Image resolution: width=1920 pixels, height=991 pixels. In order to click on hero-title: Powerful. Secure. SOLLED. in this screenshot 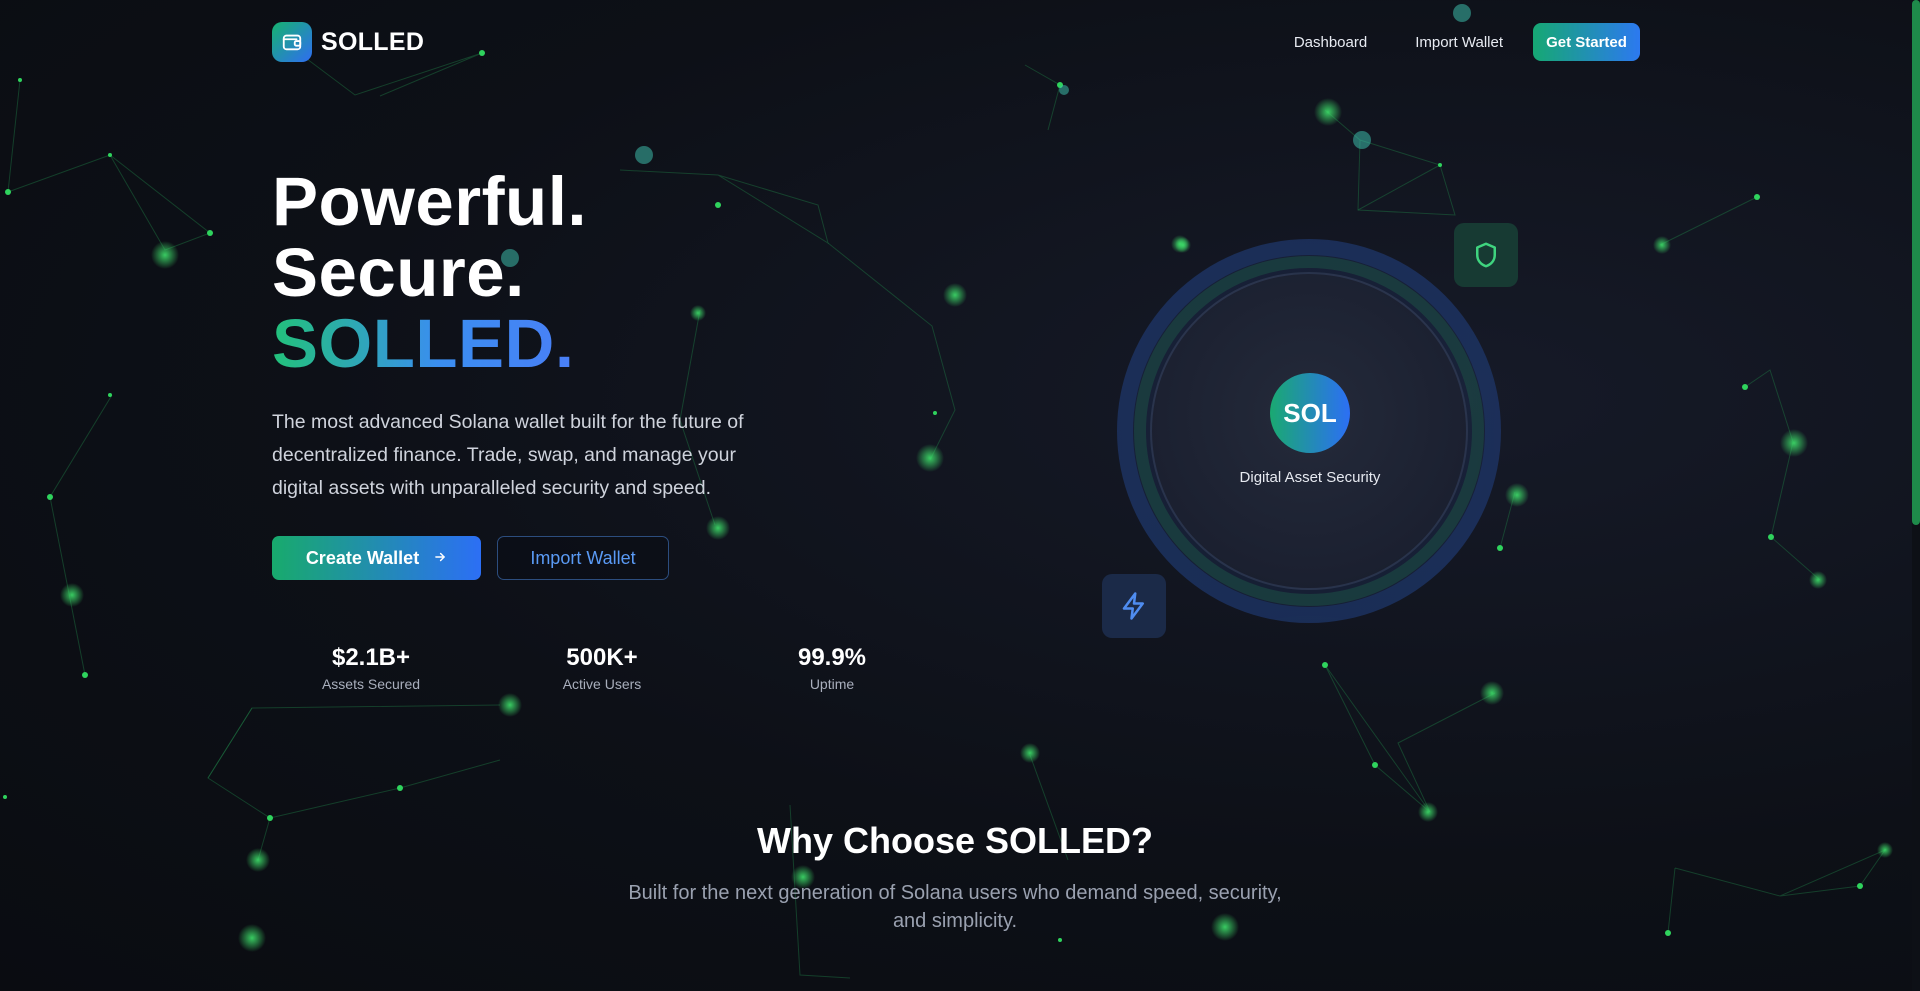, I will do `click(429, 272)`.